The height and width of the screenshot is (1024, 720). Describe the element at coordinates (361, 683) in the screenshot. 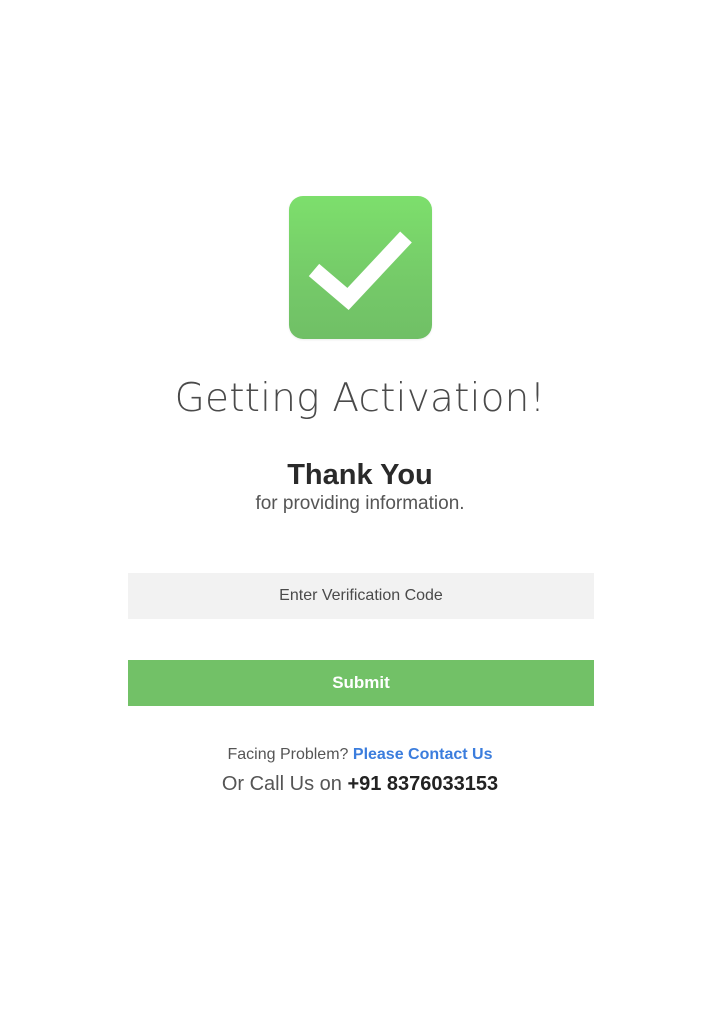

I see `submit-button: Submit` at that location.